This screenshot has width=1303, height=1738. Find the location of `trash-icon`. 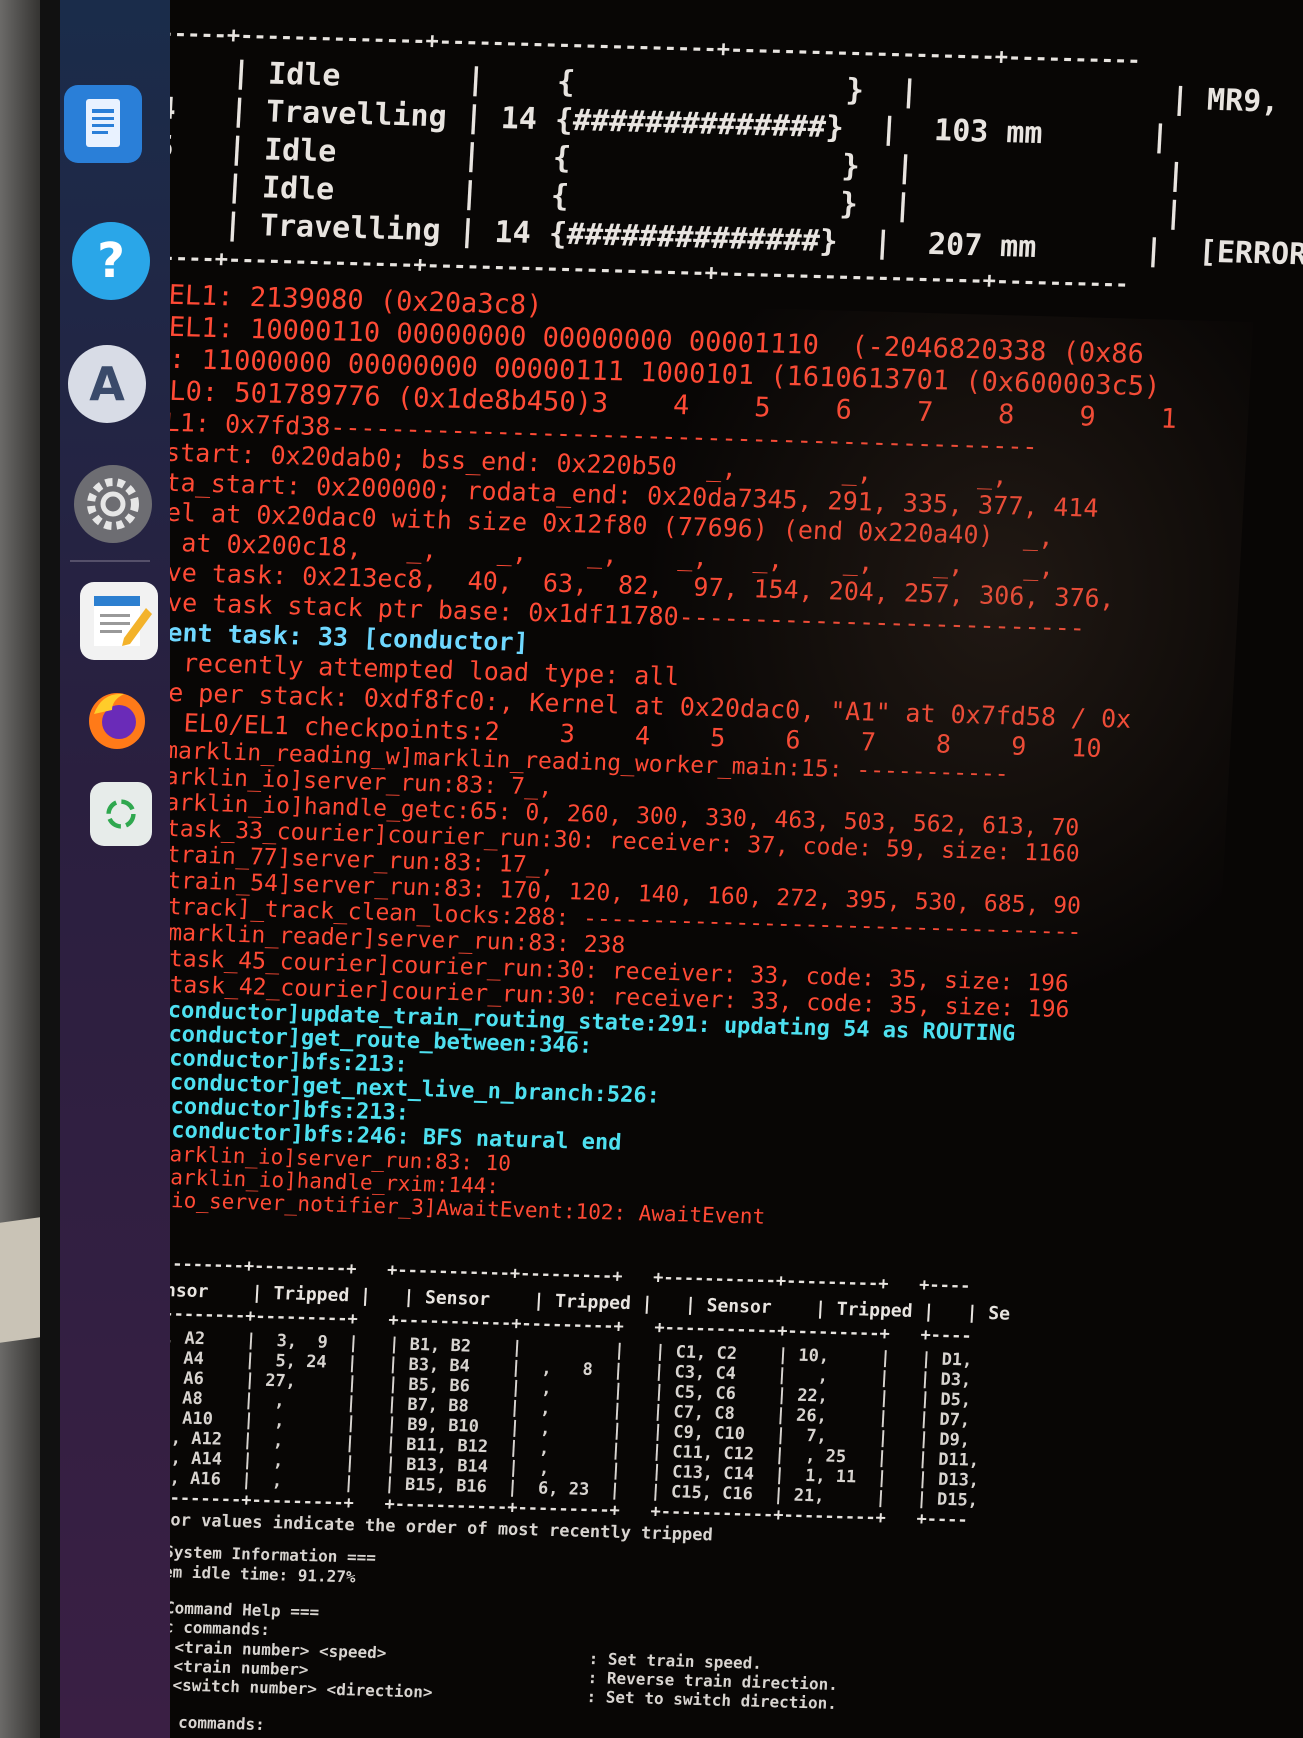

trash-icon is located at coordinates (121, 814).